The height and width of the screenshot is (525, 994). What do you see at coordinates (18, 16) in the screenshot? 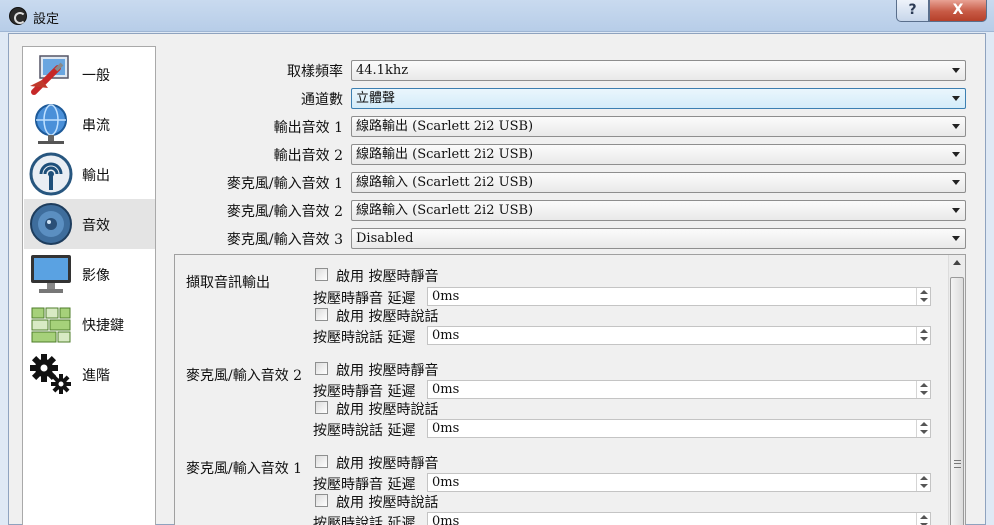
I see `obs-logo-icon` at bounding box center [18, 16].